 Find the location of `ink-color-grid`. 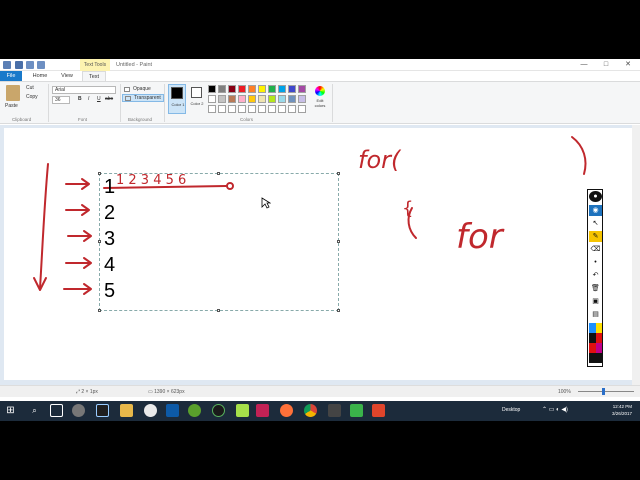

ink-color-grid is located at coordinates (595, 343).